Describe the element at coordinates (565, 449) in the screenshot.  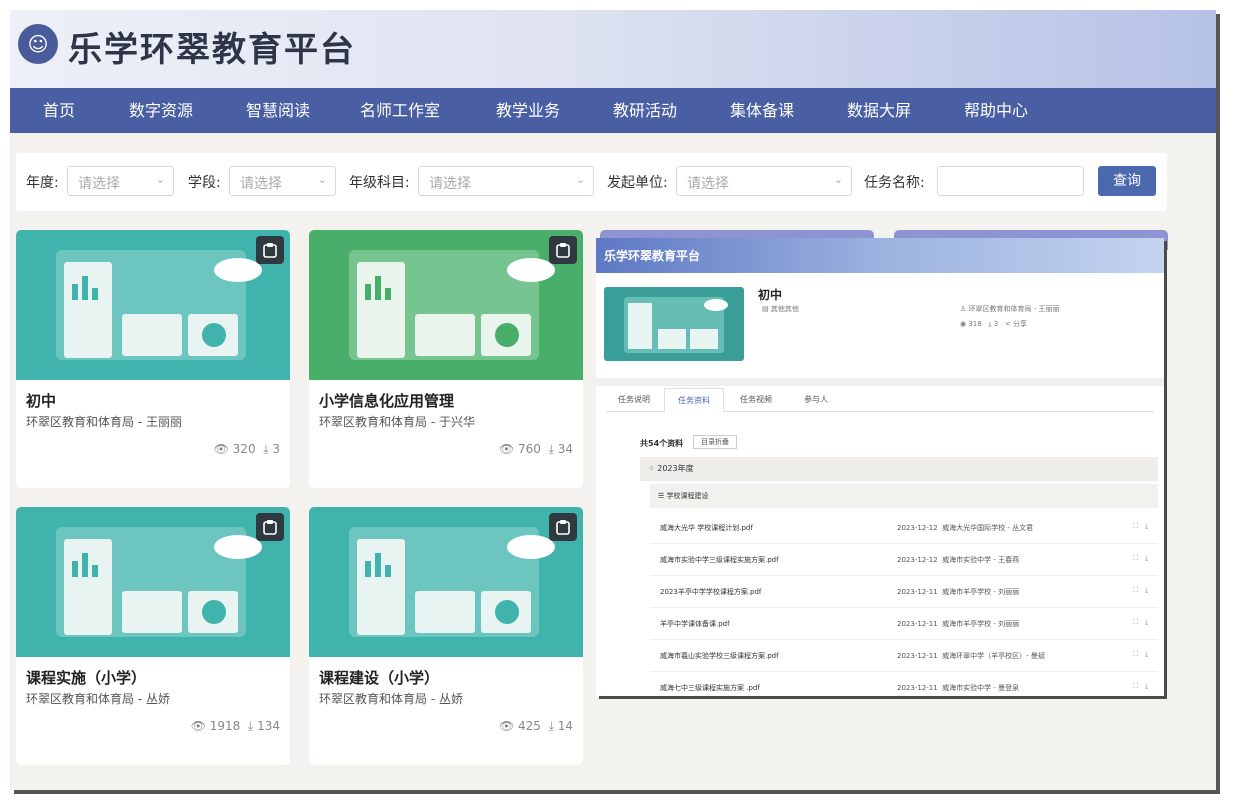
I see `download-count: 34` at that location.